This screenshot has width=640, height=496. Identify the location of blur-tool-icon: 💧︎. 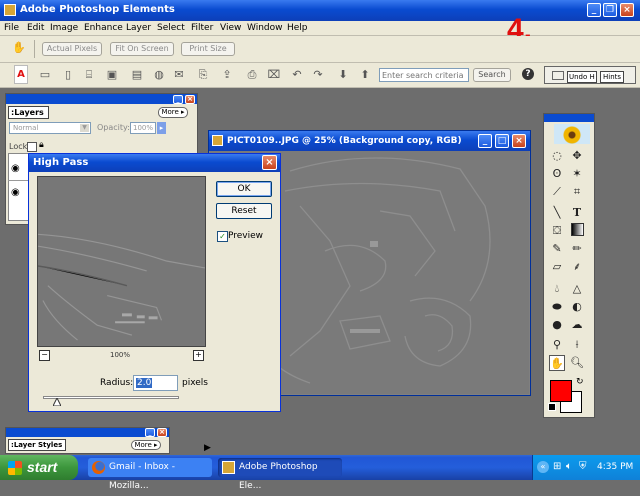
(557, 289).